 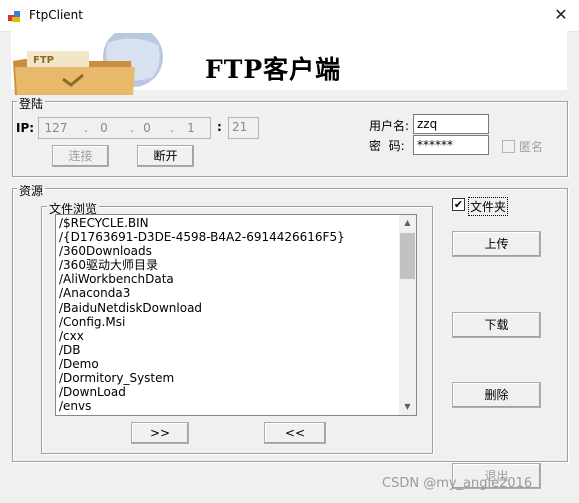 I want to click on watermark: CSDN @my_angle2016, so click(x=457, y=483).